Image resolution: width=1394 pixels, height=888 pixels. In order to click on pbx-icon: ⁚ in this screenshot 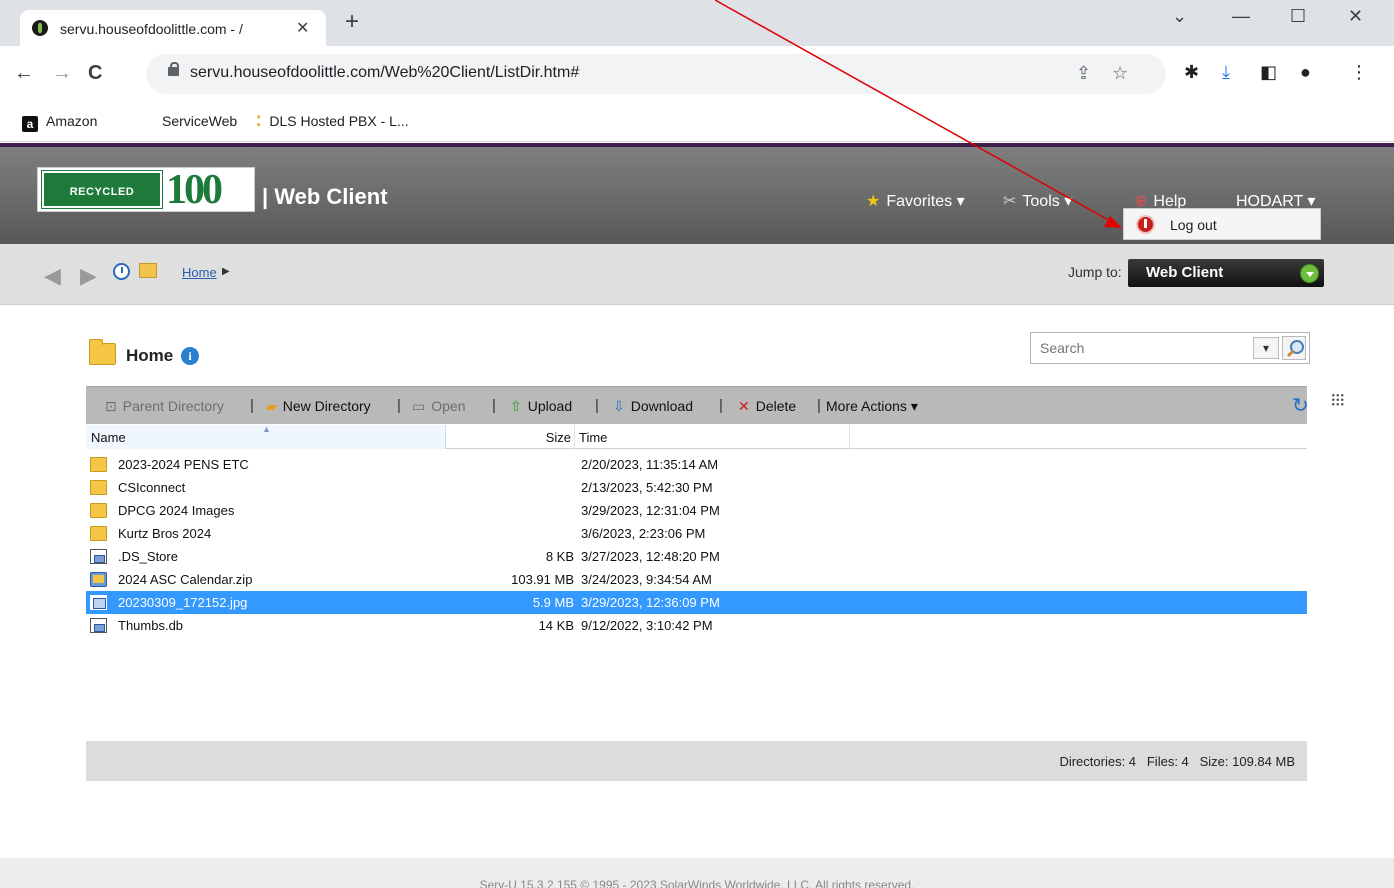, I will do `click(259, 121)`.